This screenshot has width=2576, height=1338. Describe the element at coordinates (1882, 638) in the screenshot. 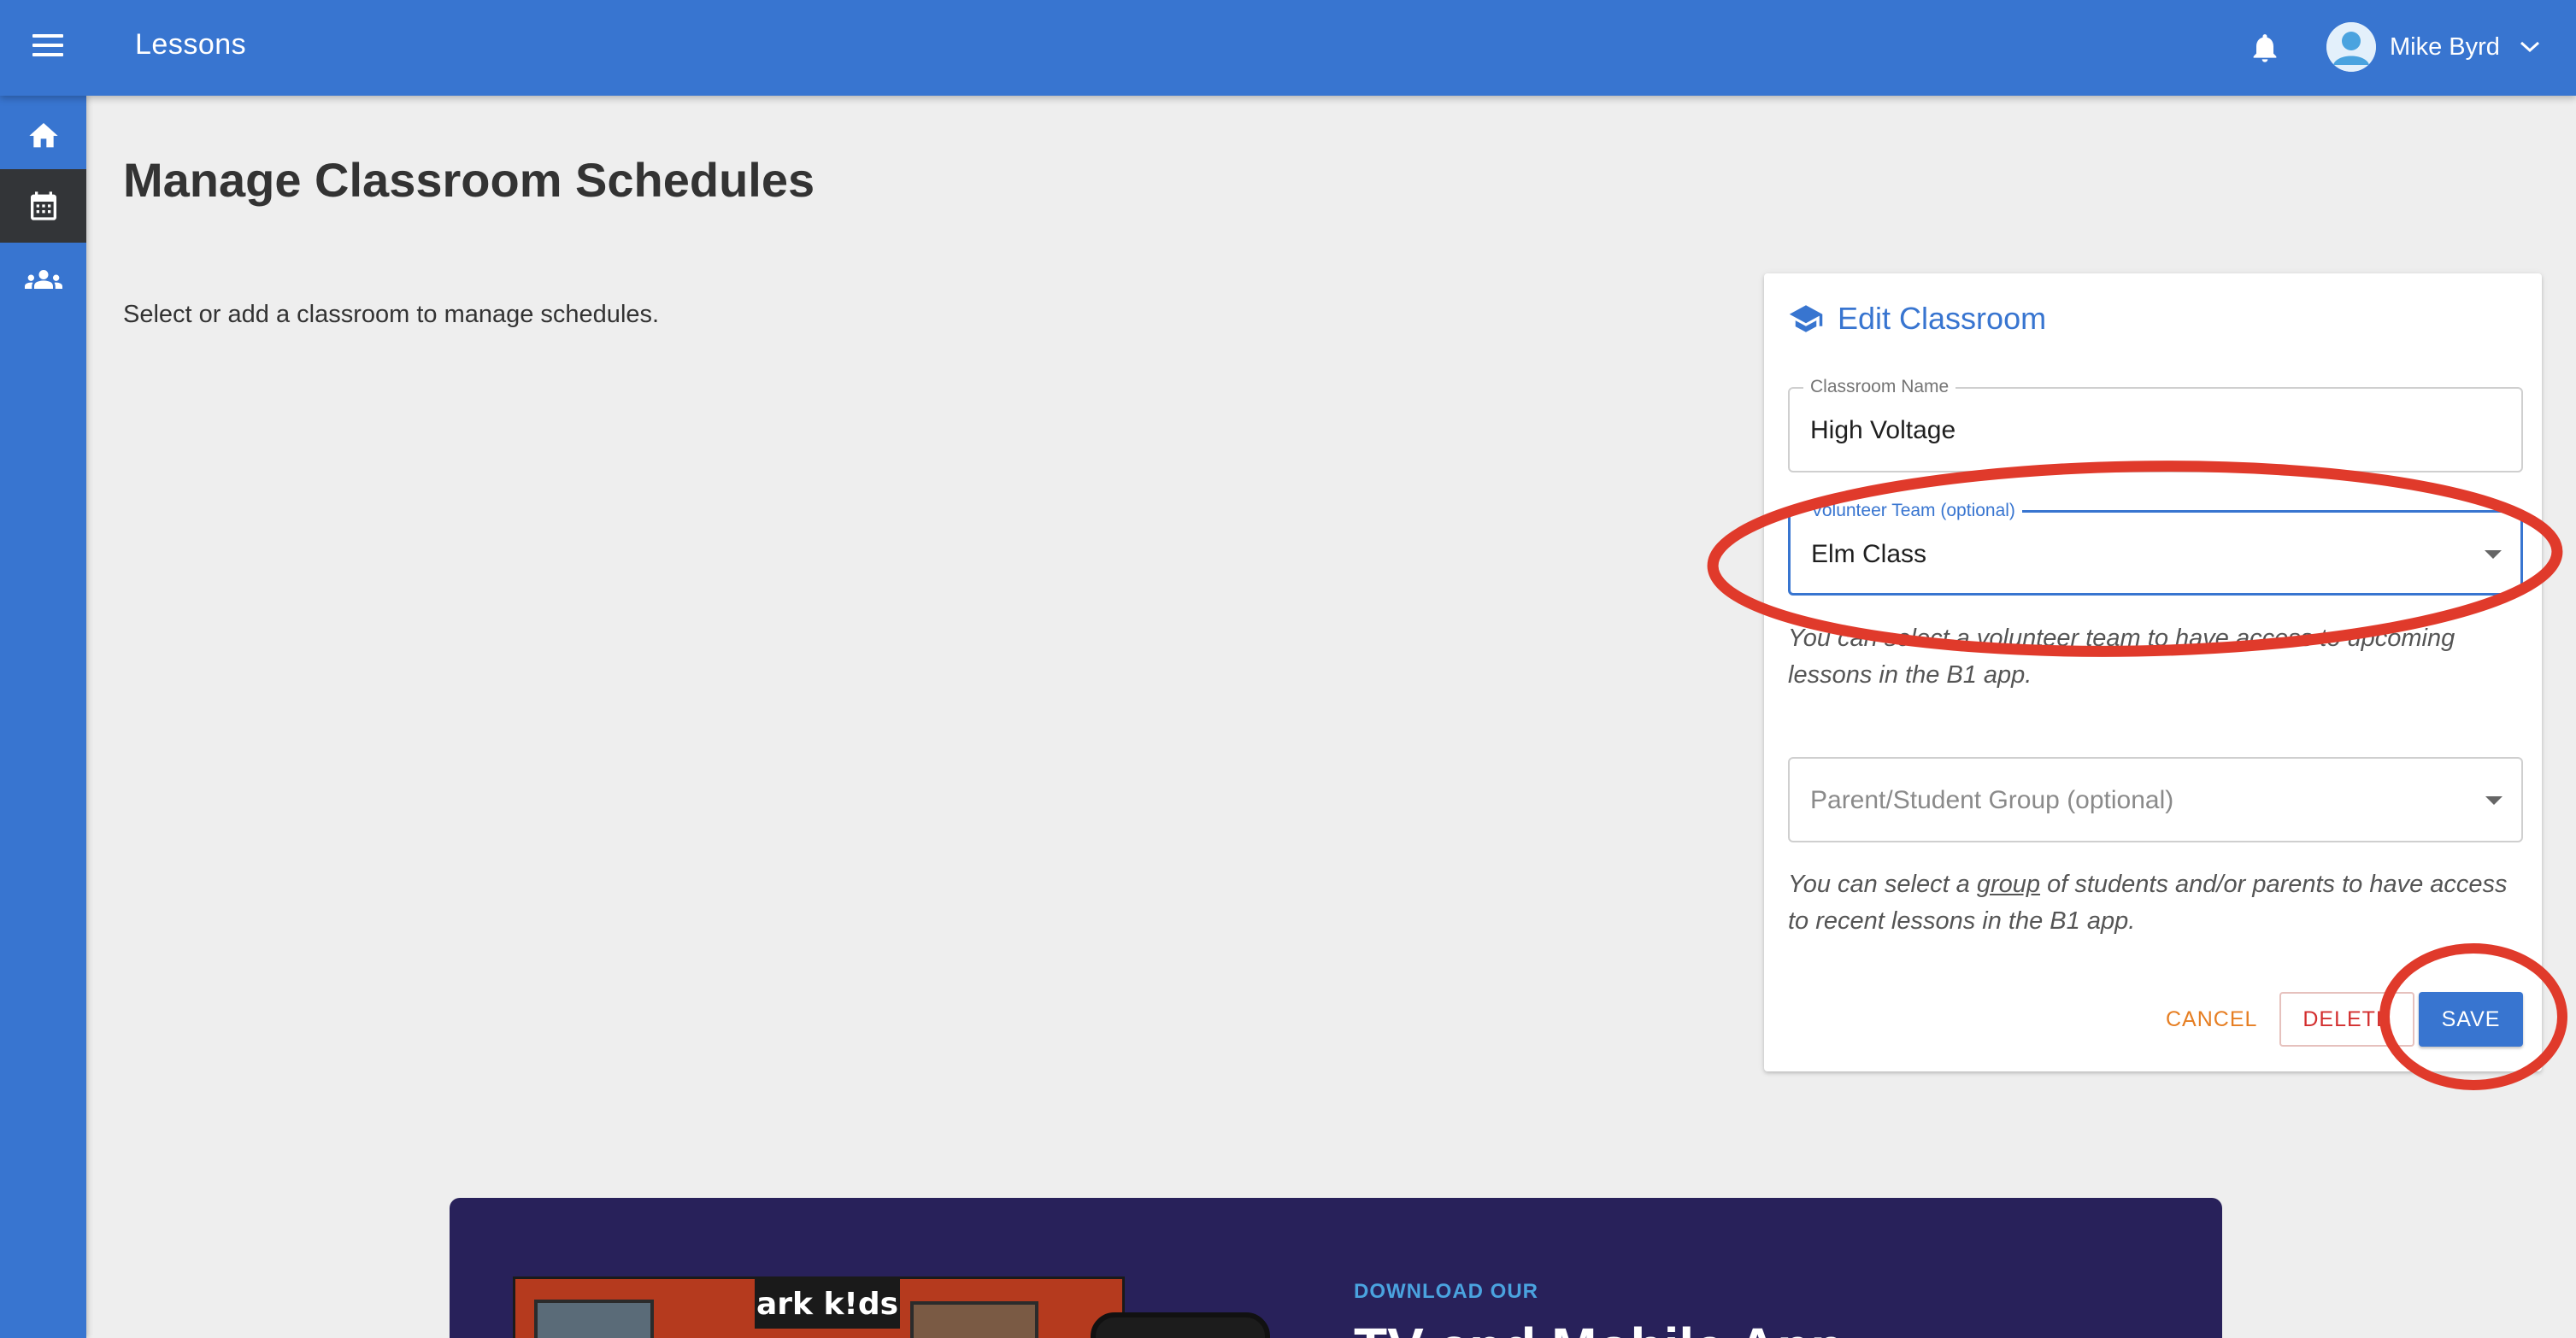

I see `volunteer-help-text: You can select a` at that location.